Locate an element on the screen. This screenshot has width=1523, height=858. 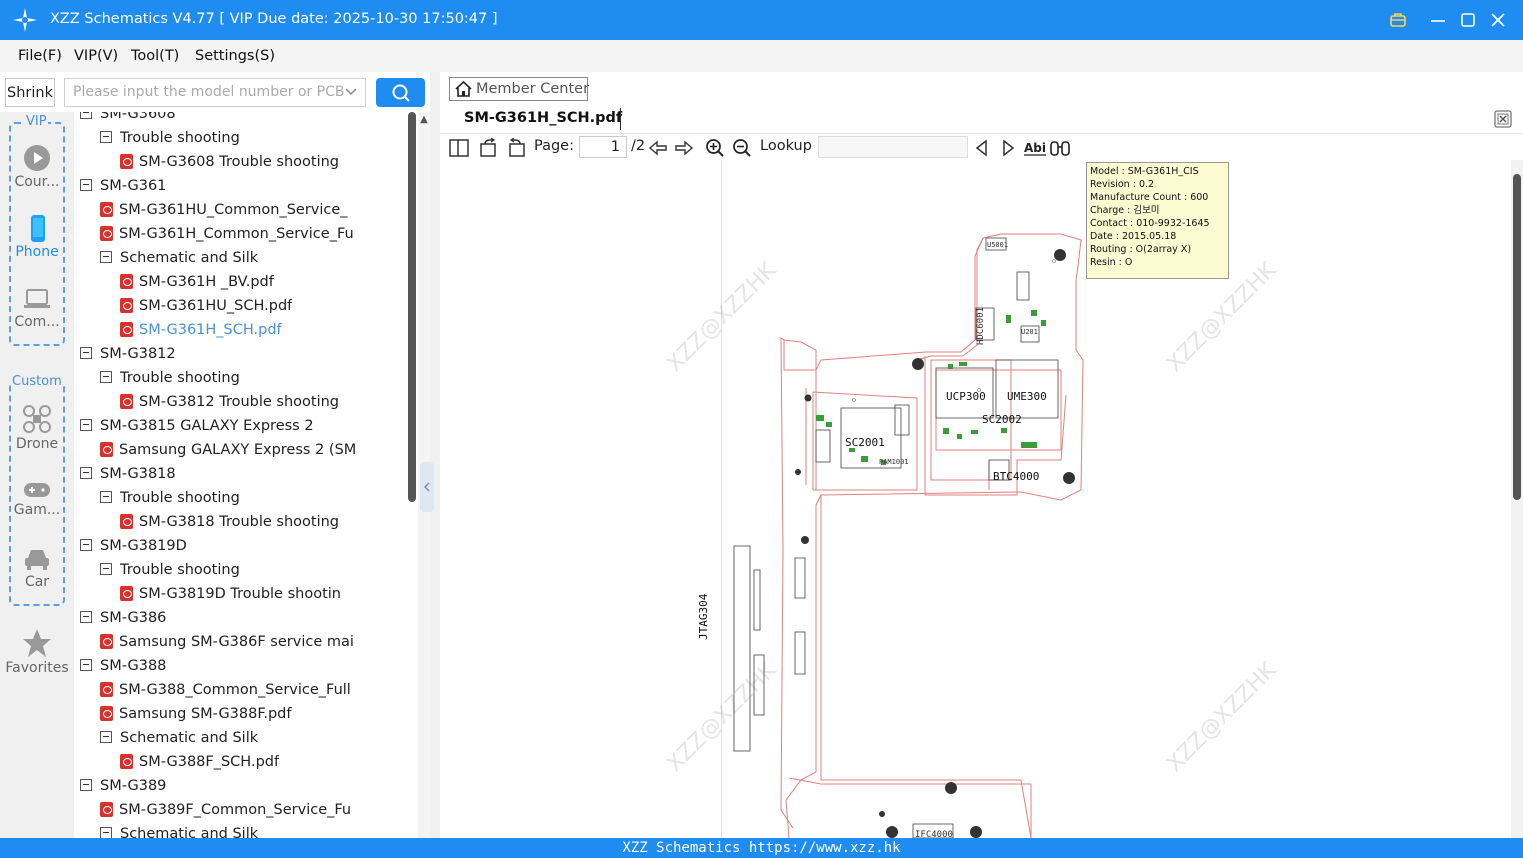
binoculars-icon is located at coordinates (1060, 148).